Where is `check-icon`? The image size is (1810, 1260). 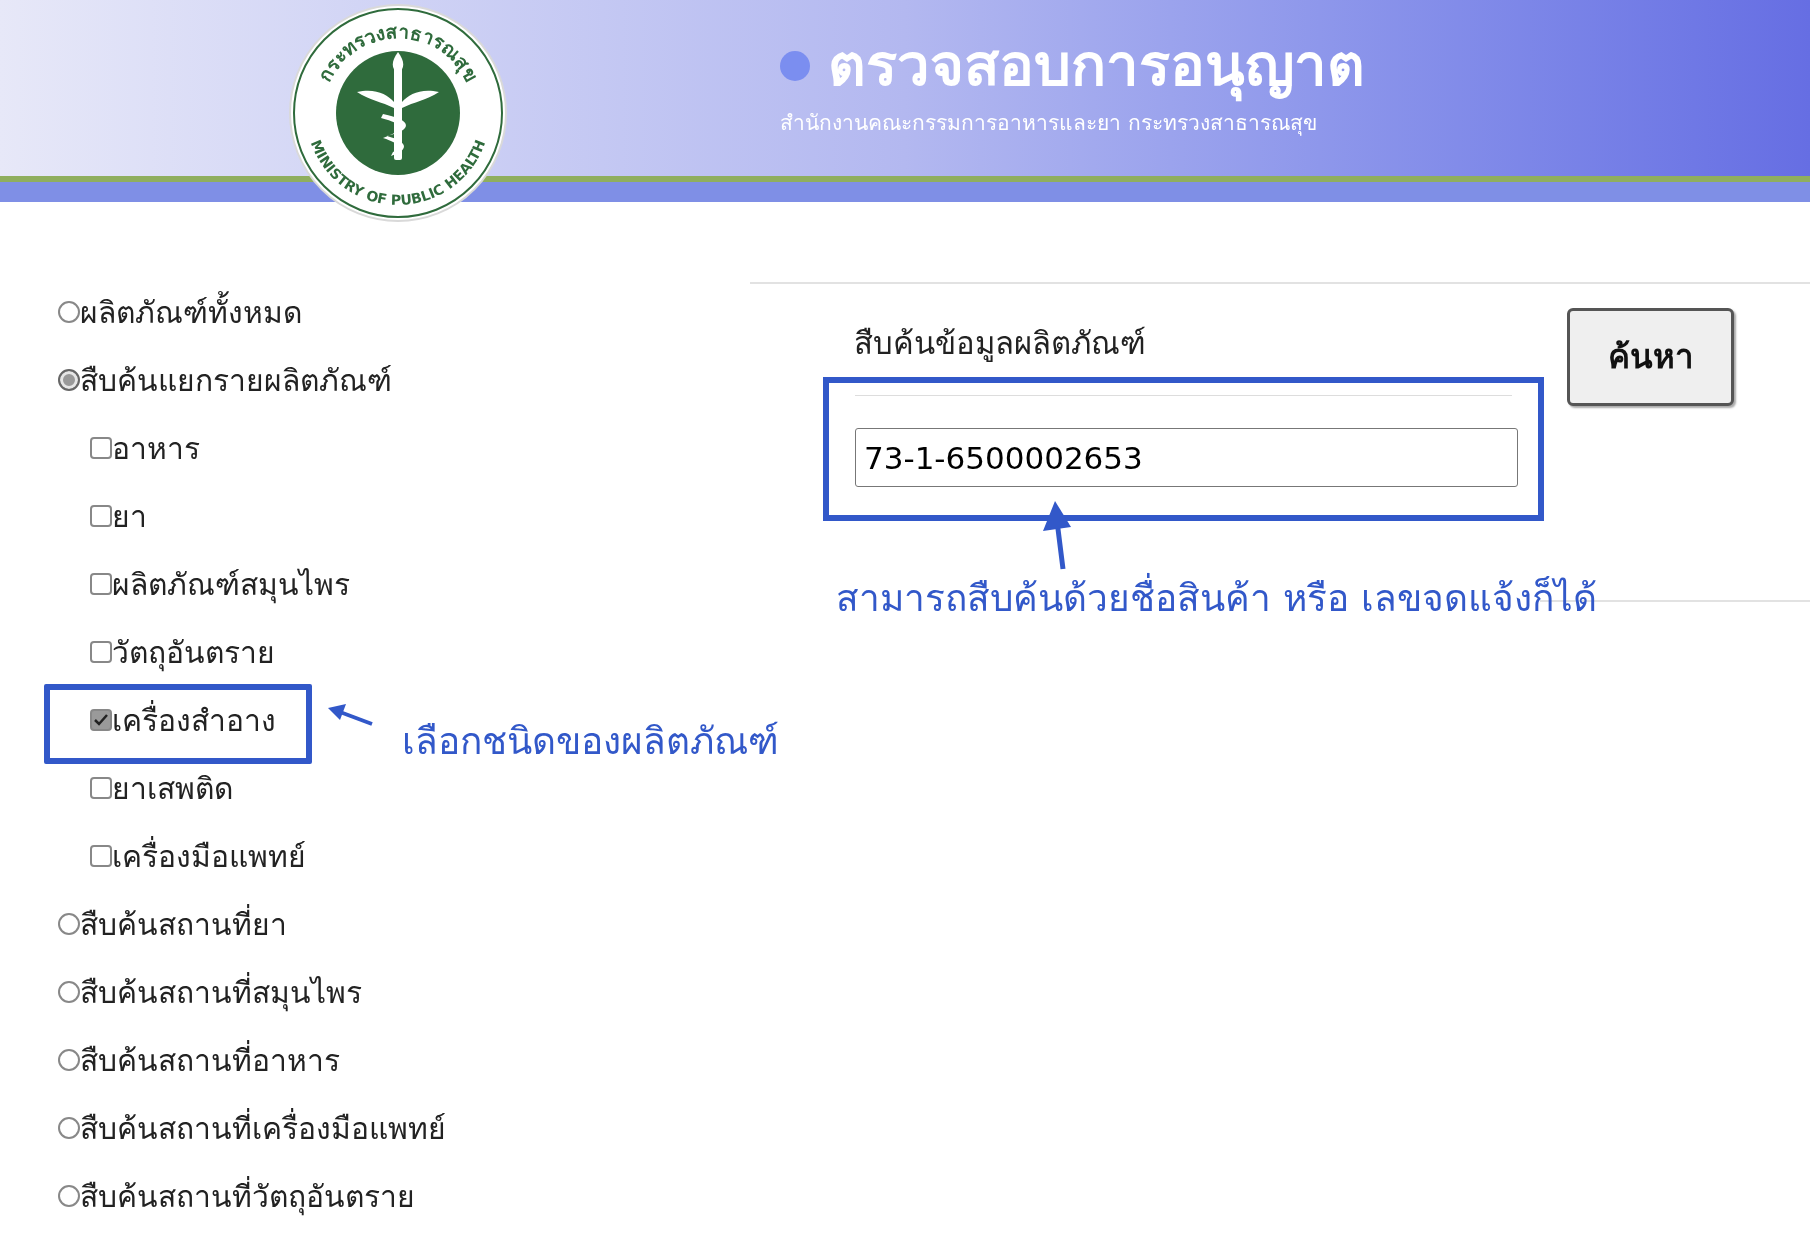
check-icon is located at coordinates (101, 720).